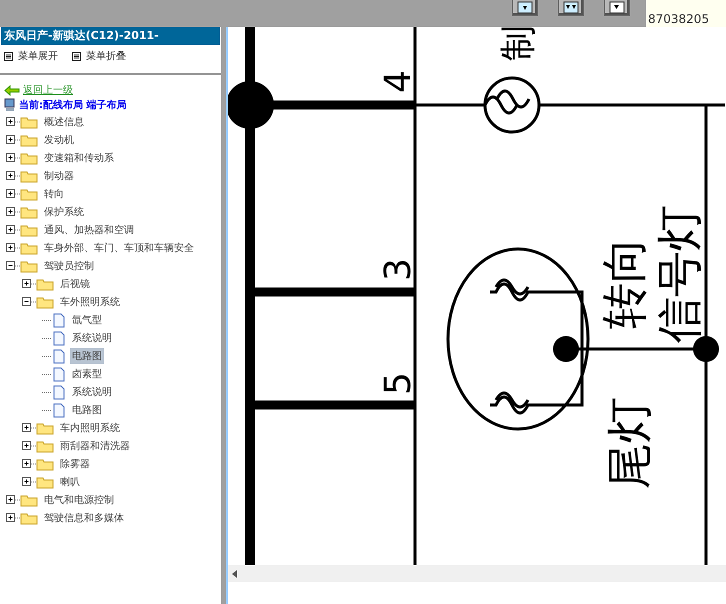 The width and height of the screenshot is (726, 604). Describe the element at coordinates (624, 283) in the screenshot. I see `lamp-label: 转向` at that location.